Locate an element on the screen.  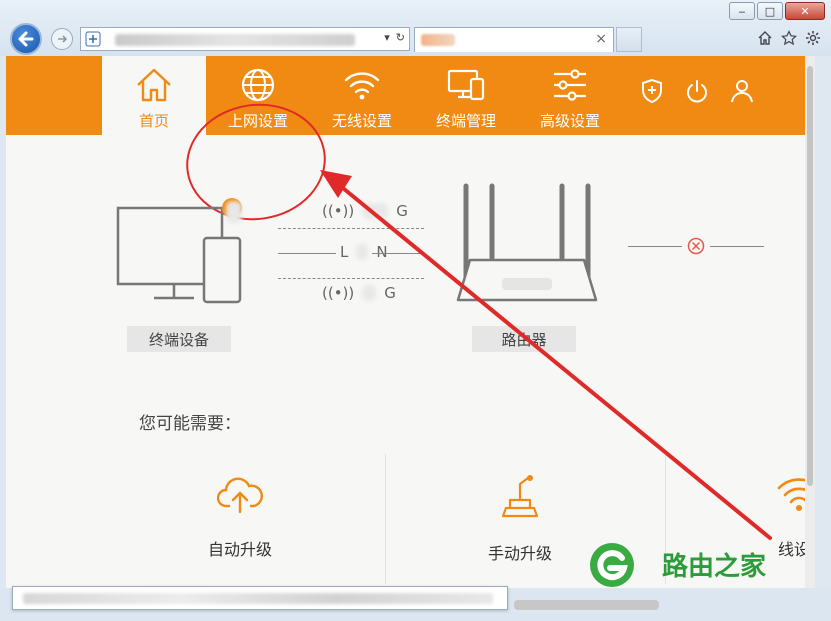
blurred-status-url is located at coordinates (258, 598).